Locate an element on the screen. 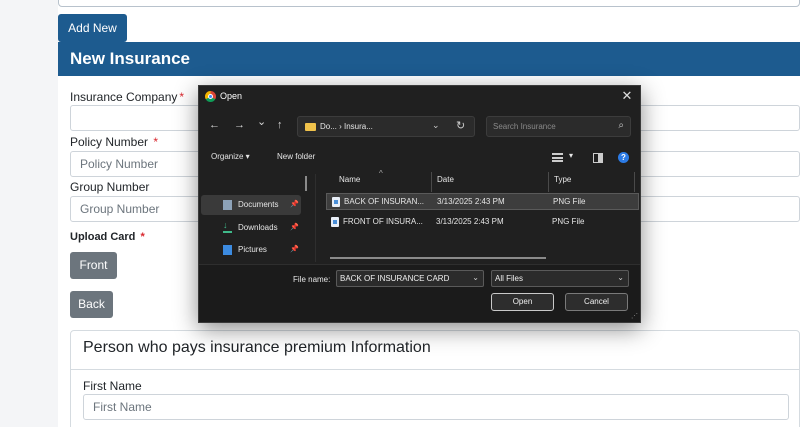 The image size is (800, 427). documents-icon is located at coordinates (227, 205).